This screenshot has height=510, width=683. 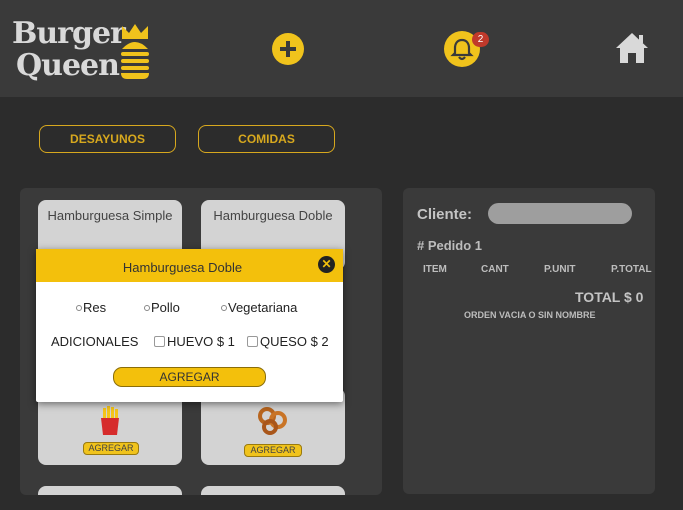 I want to click on modal-header: Hamburguesa Doble ✕, so click(x=189, y=265).